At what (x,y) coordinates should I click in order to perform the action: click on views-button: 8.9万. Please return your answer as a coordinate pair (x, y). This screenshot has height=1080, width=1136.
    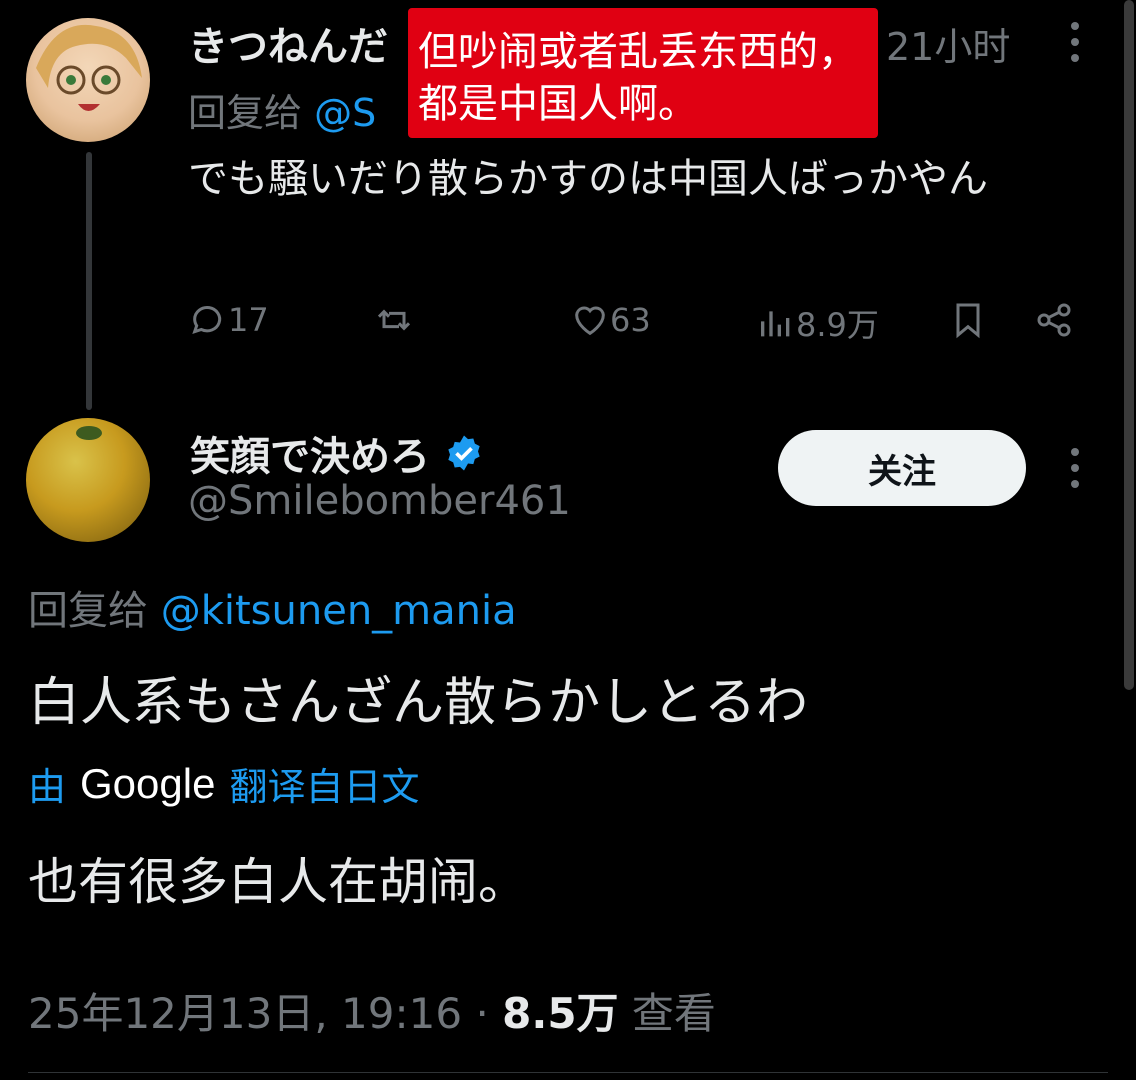
    Looking at the image, I should click on (817, 323).